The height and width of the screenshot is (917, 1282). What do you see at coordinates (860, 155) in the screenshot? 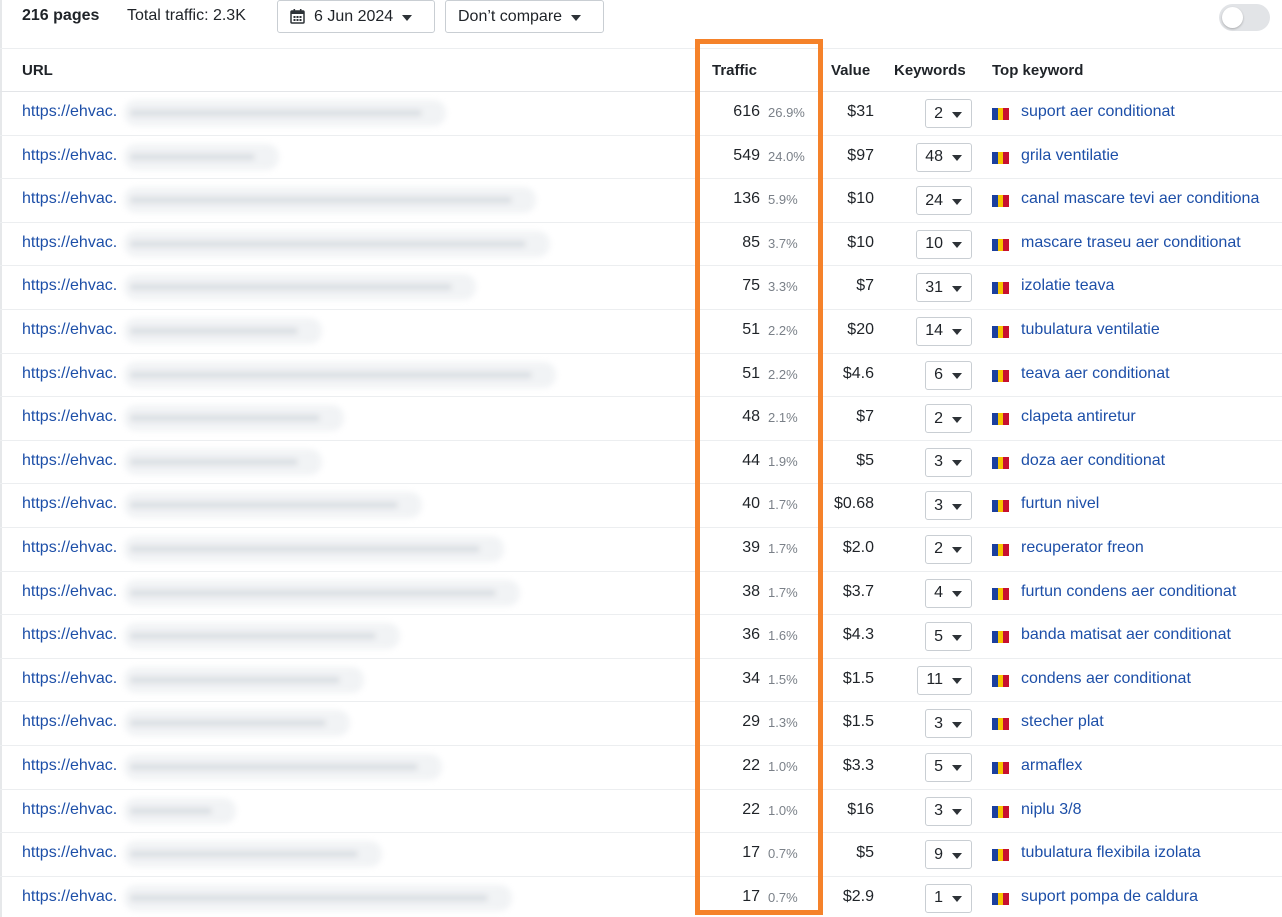
I see `traffic-value-usd: $97` at bounding box center [860, 155].